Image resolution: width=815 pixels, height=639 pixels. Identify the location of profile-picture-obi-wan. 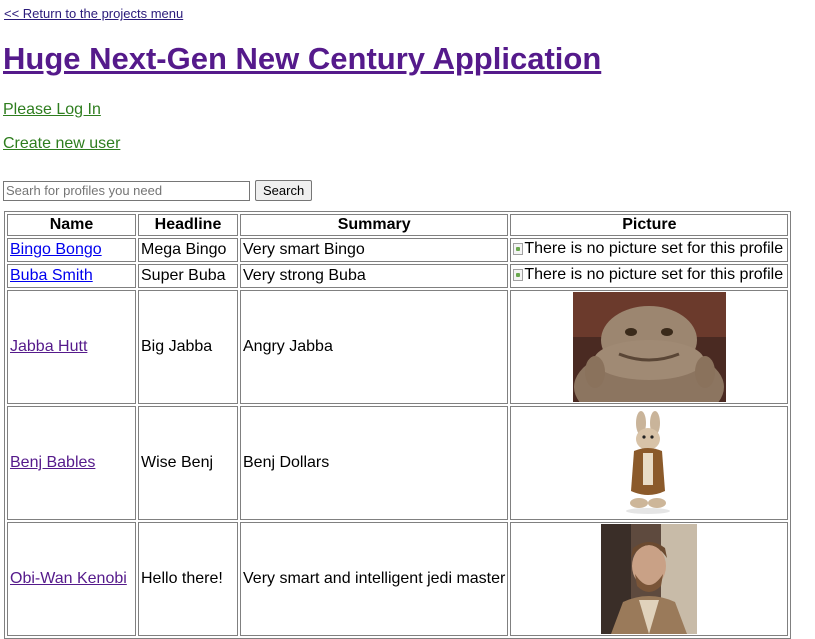
(649, 579).